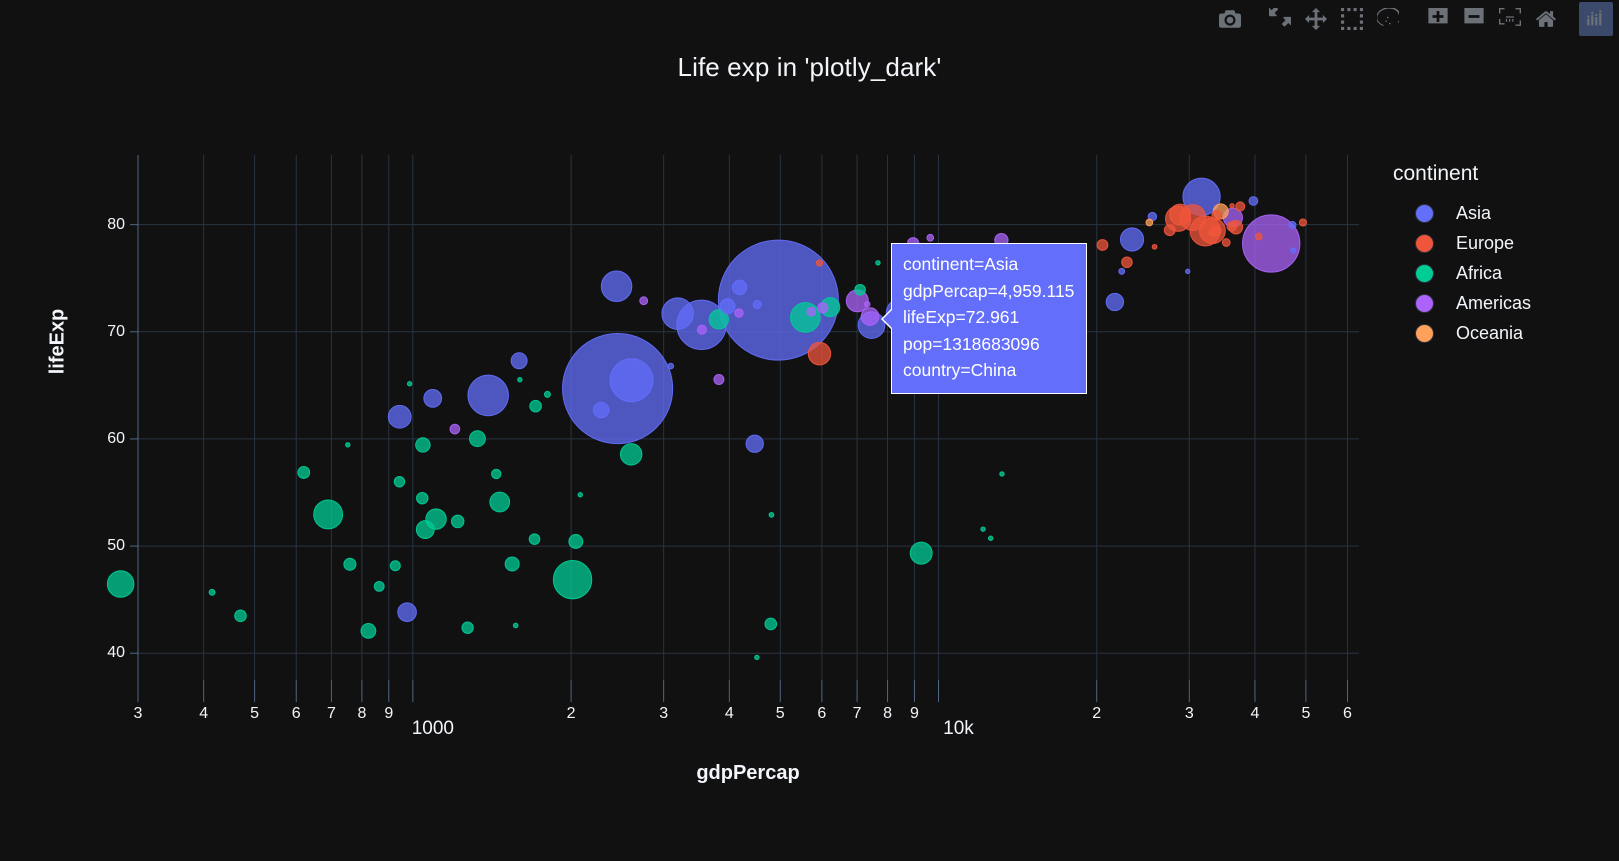 The height and width of the screenshot is (861, 1619). I want to click on lasso-select-icon, so click(1388, 19).